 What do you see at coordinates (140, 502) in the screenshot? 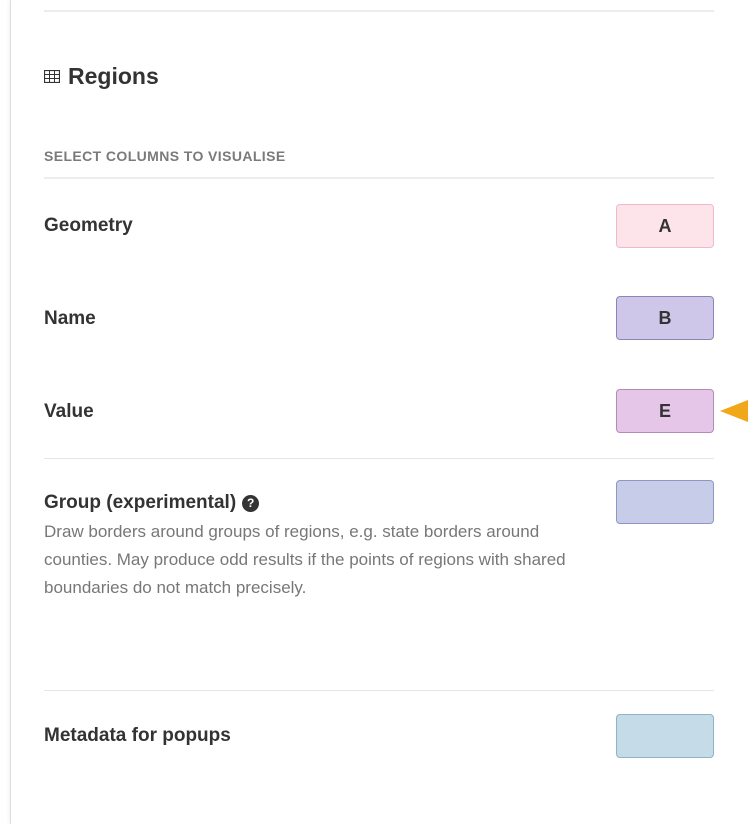
I see `group-label-text: Group (experimental)` at bounding box center [140, 502].